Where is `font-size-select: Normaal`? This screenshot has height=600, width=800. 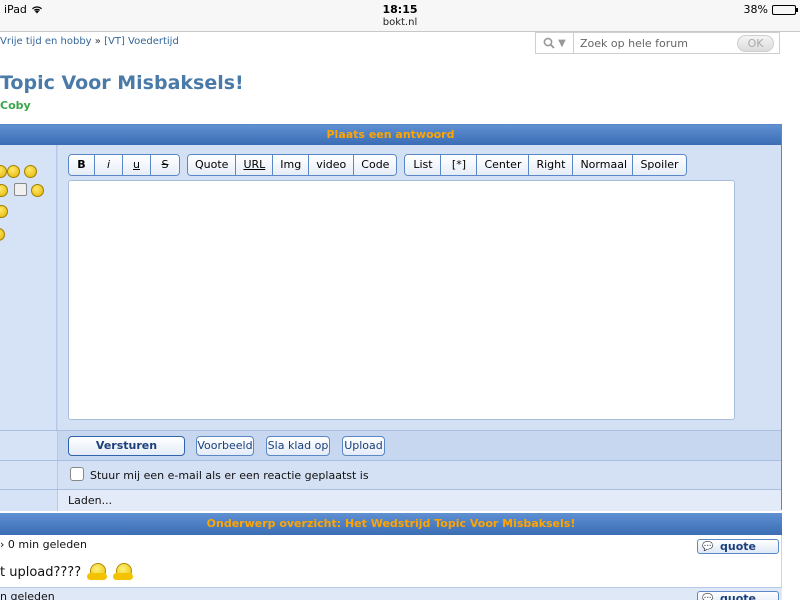 font-size-select: Normaal is located at coordinates (603, 165).